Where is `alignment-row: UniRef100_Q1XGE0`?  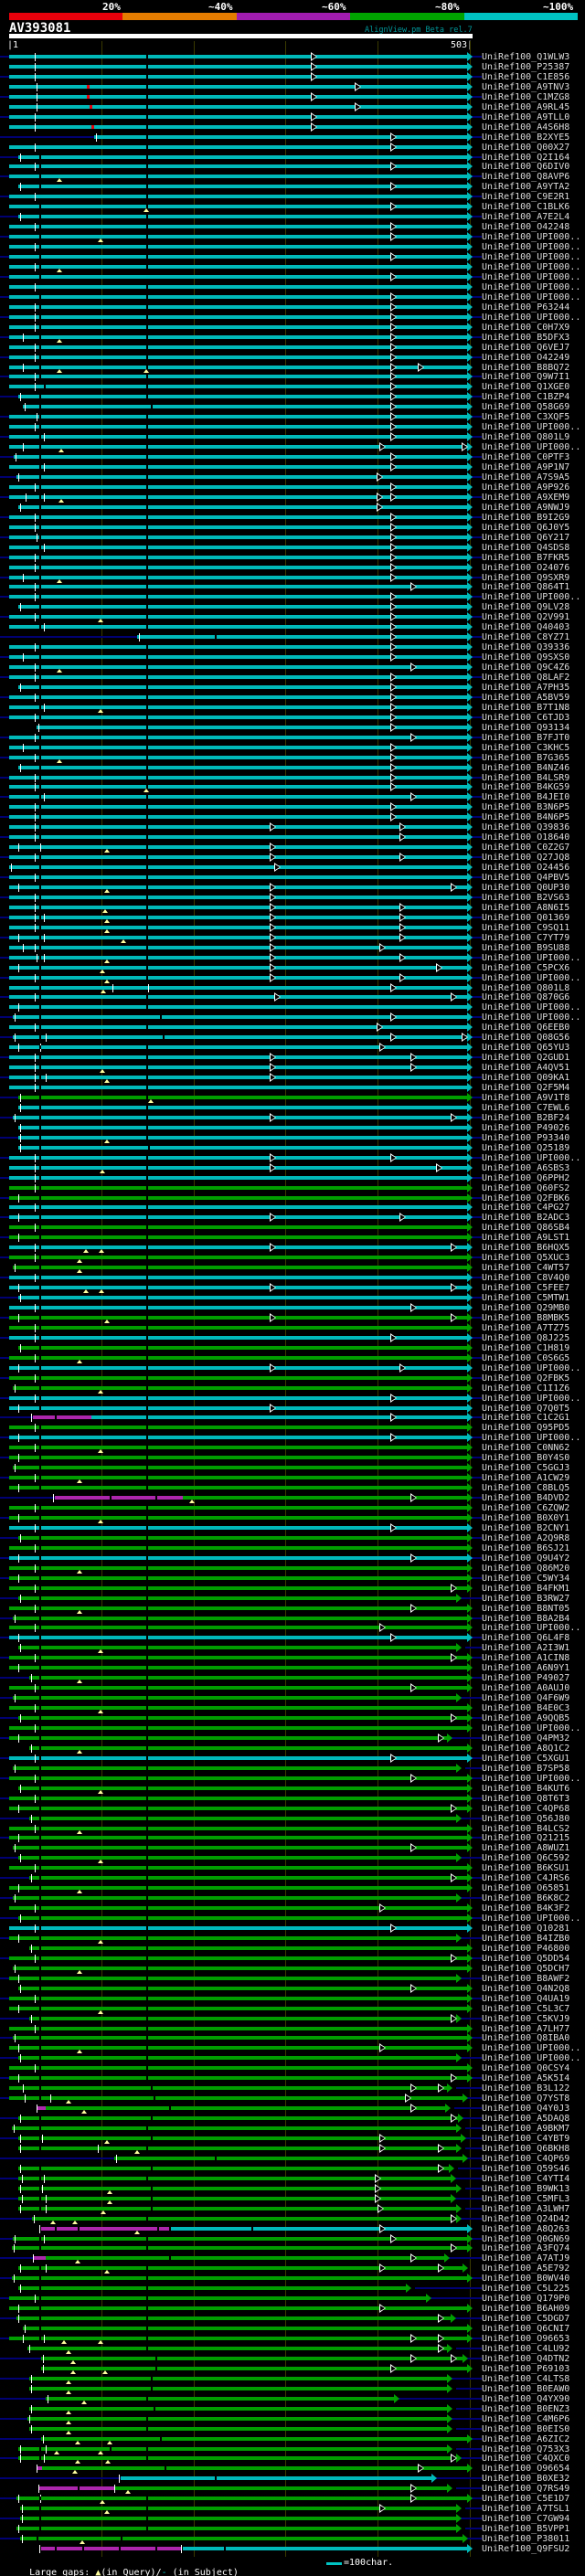 alignment-row: UniRef100_Q1XGE0 is located at coordinates (293, 387).